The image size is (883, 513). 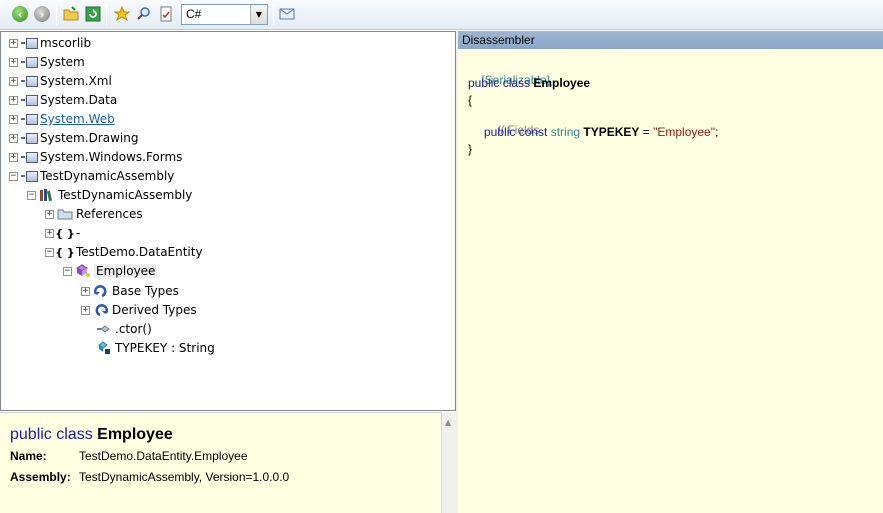 I want to click on tree-item-typekey: TYPEKEY : String, so click(x=155, y=348).